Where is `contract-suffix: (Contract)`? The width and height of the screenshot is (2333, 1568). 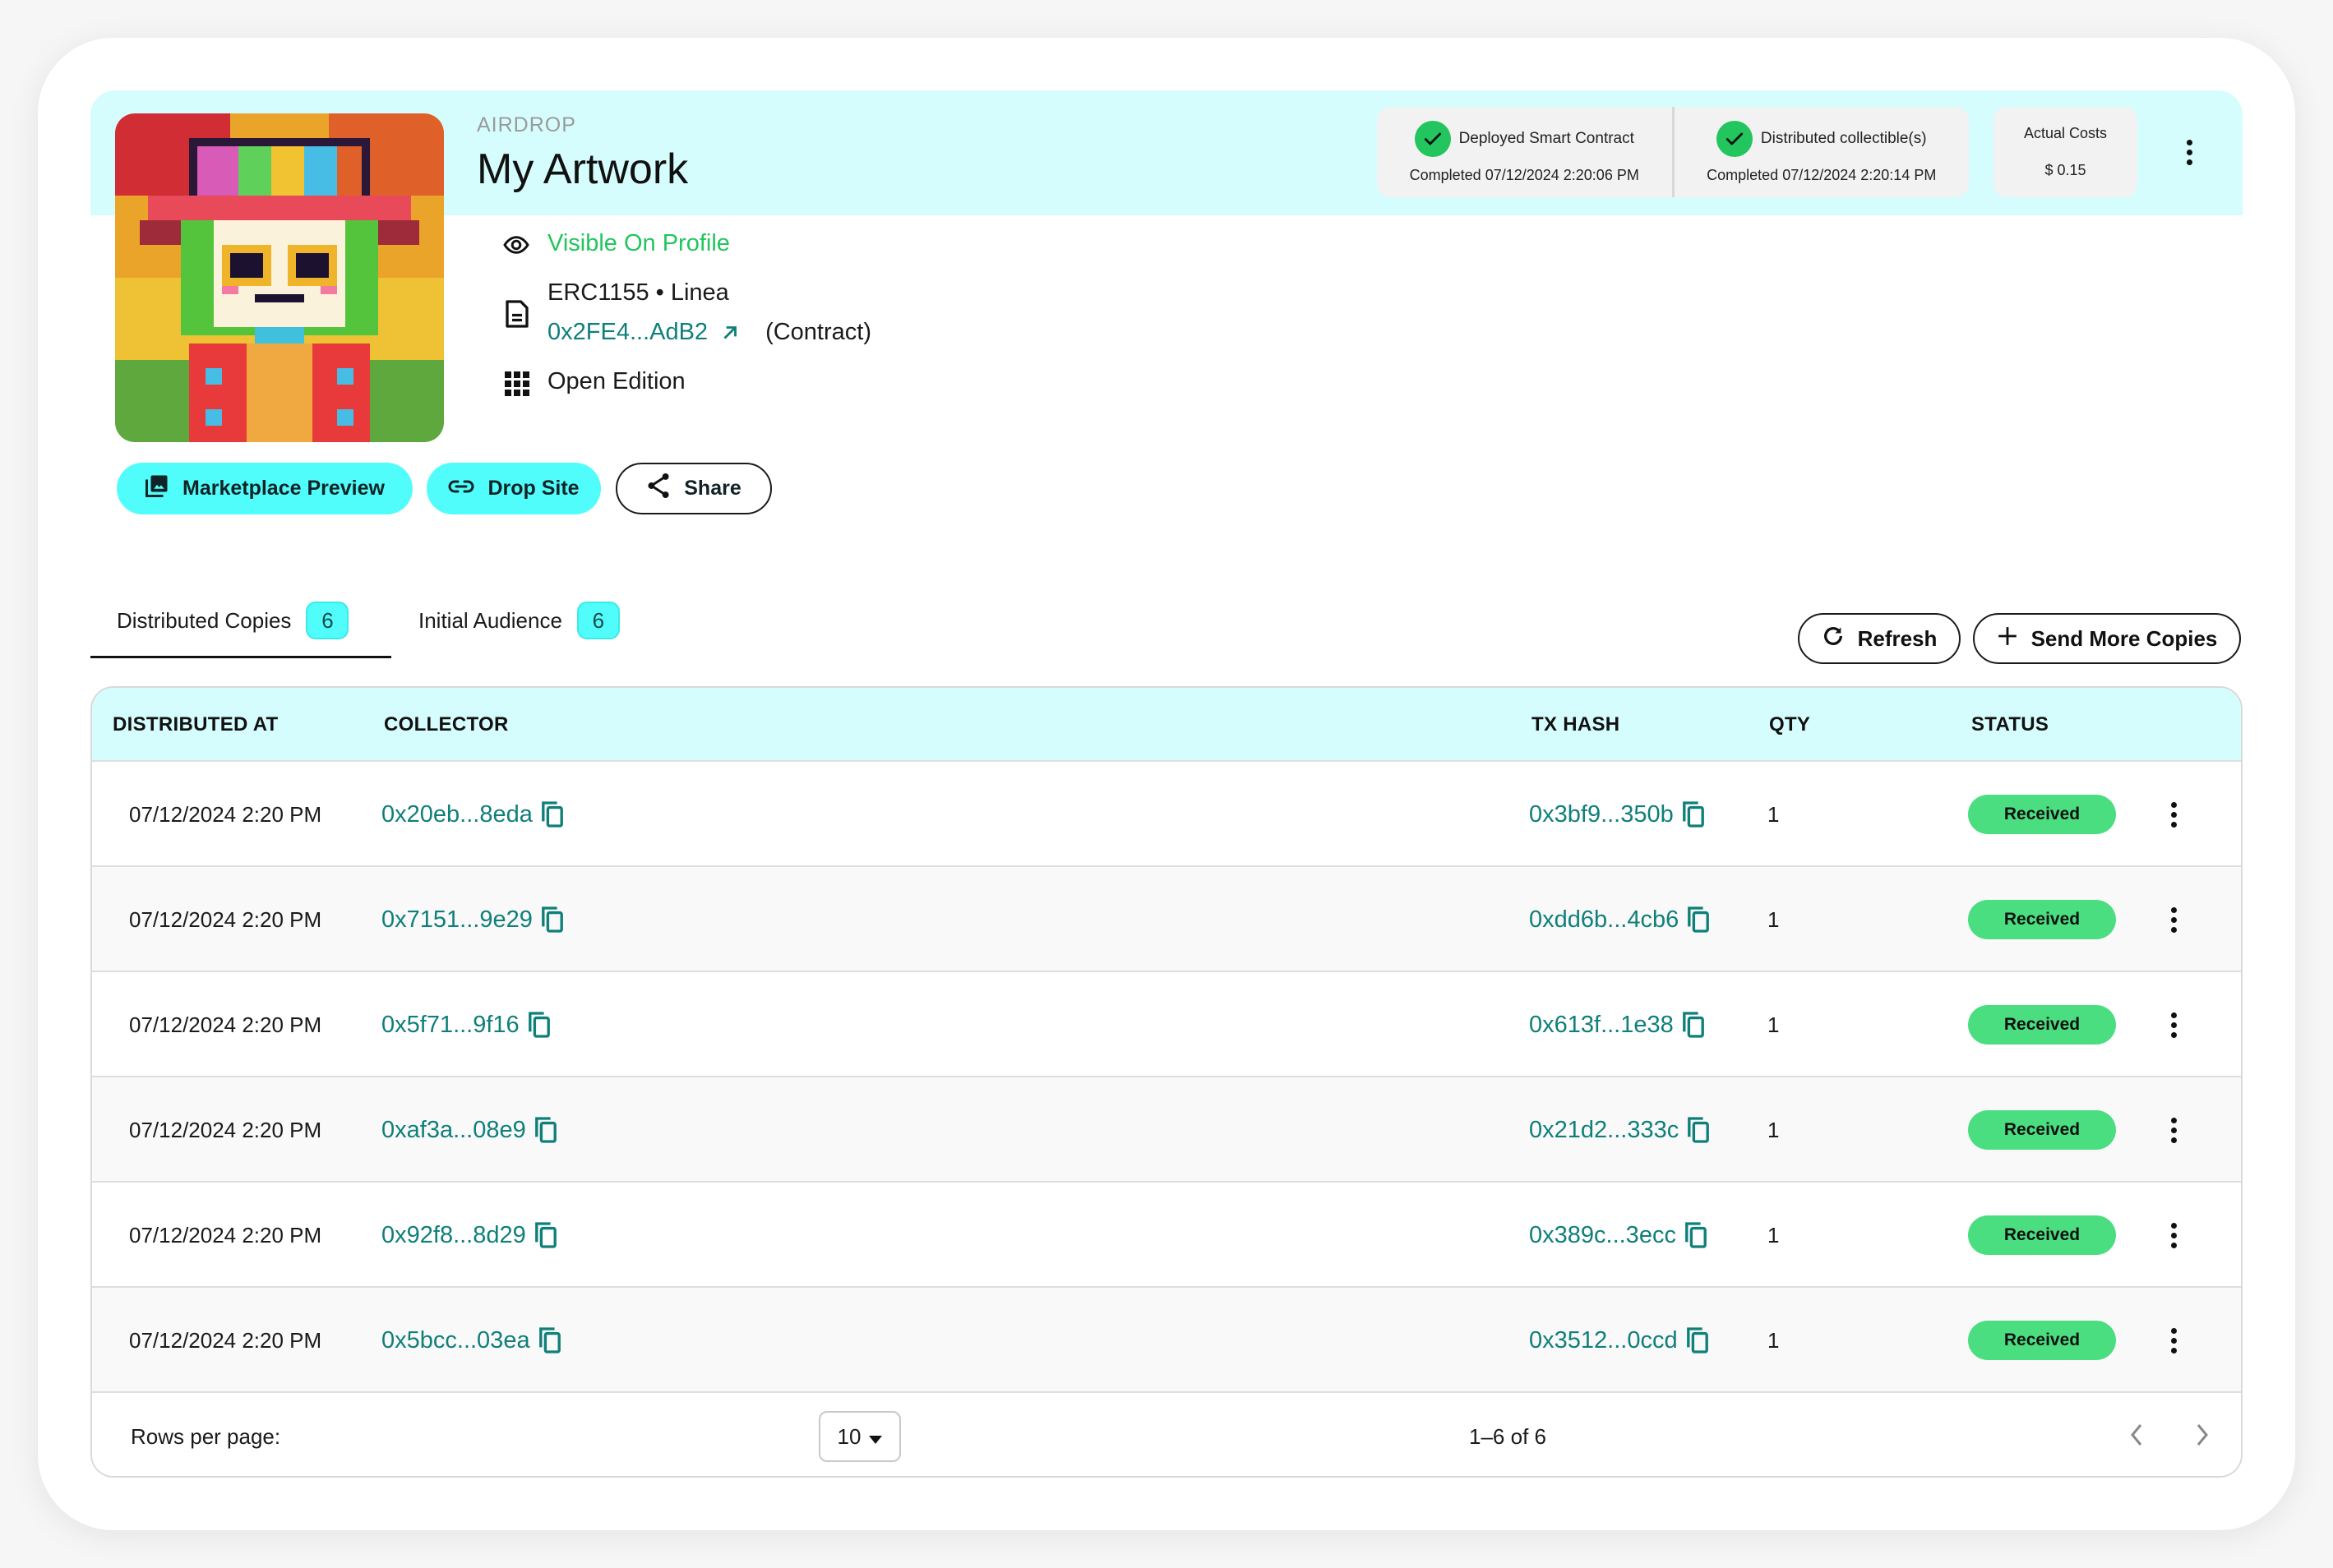 contract-suffix: (Contract) is located at coordinates (818, 332).